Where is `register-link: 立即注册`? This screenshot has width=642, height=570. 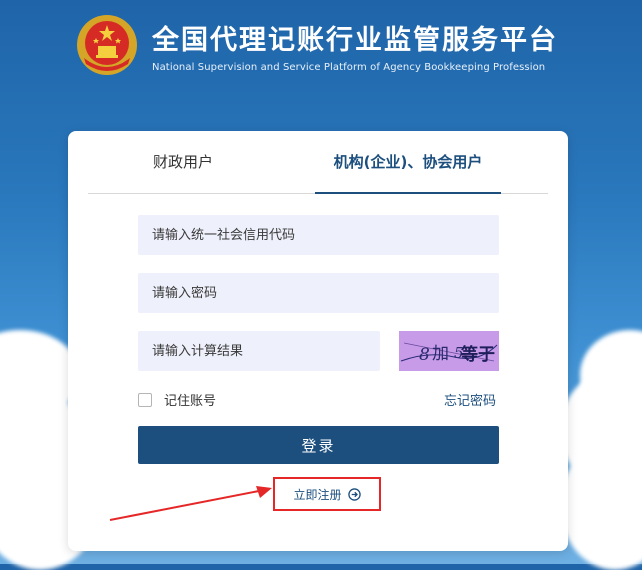 register-link: 立即注册 is located at coordinates (327, 494).